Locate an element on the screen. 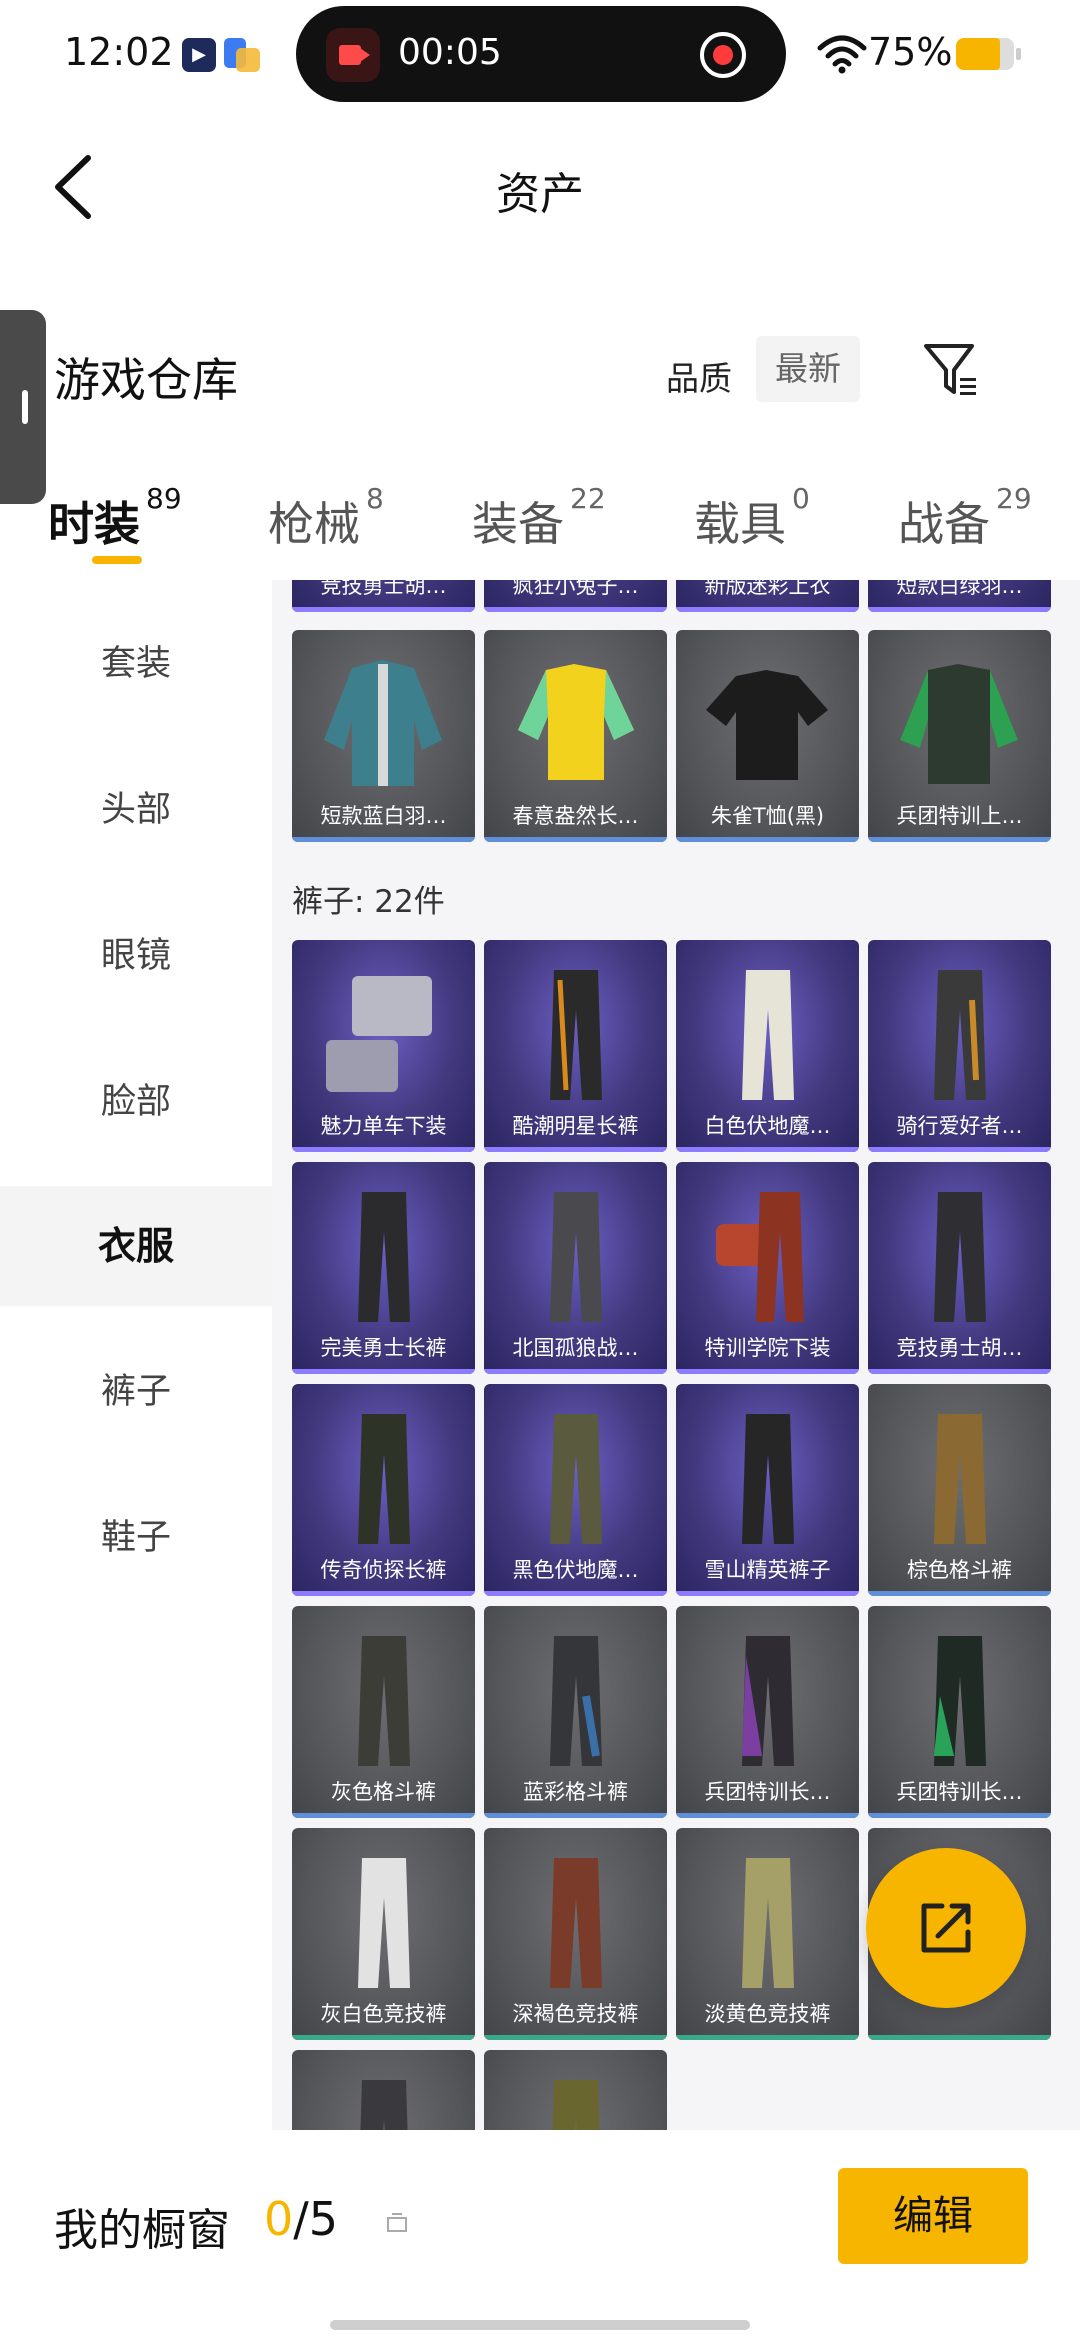 This screenshot has height=2337, width=1080. item-card: 传奇侦探长裤 is located at coordinates (383, 1490).